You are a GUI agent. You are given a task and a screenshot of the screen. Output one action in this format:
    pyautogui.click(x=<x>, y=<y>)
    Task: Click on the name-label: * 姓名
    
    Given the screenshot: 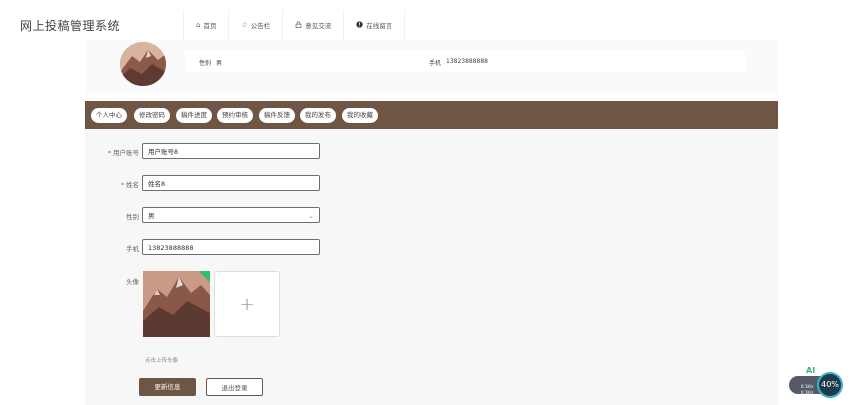 What is the action you would take?
    pyautogui.click(x=109, y=184)
    